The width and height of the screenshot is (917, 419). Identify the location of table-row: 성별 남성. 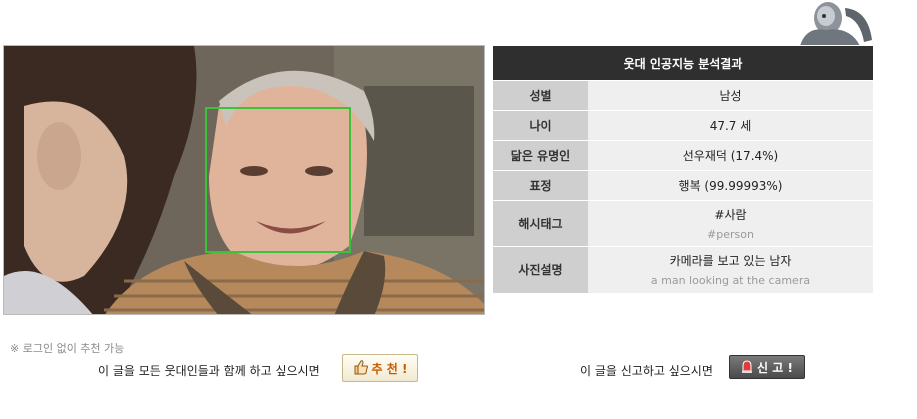
(683, 95).